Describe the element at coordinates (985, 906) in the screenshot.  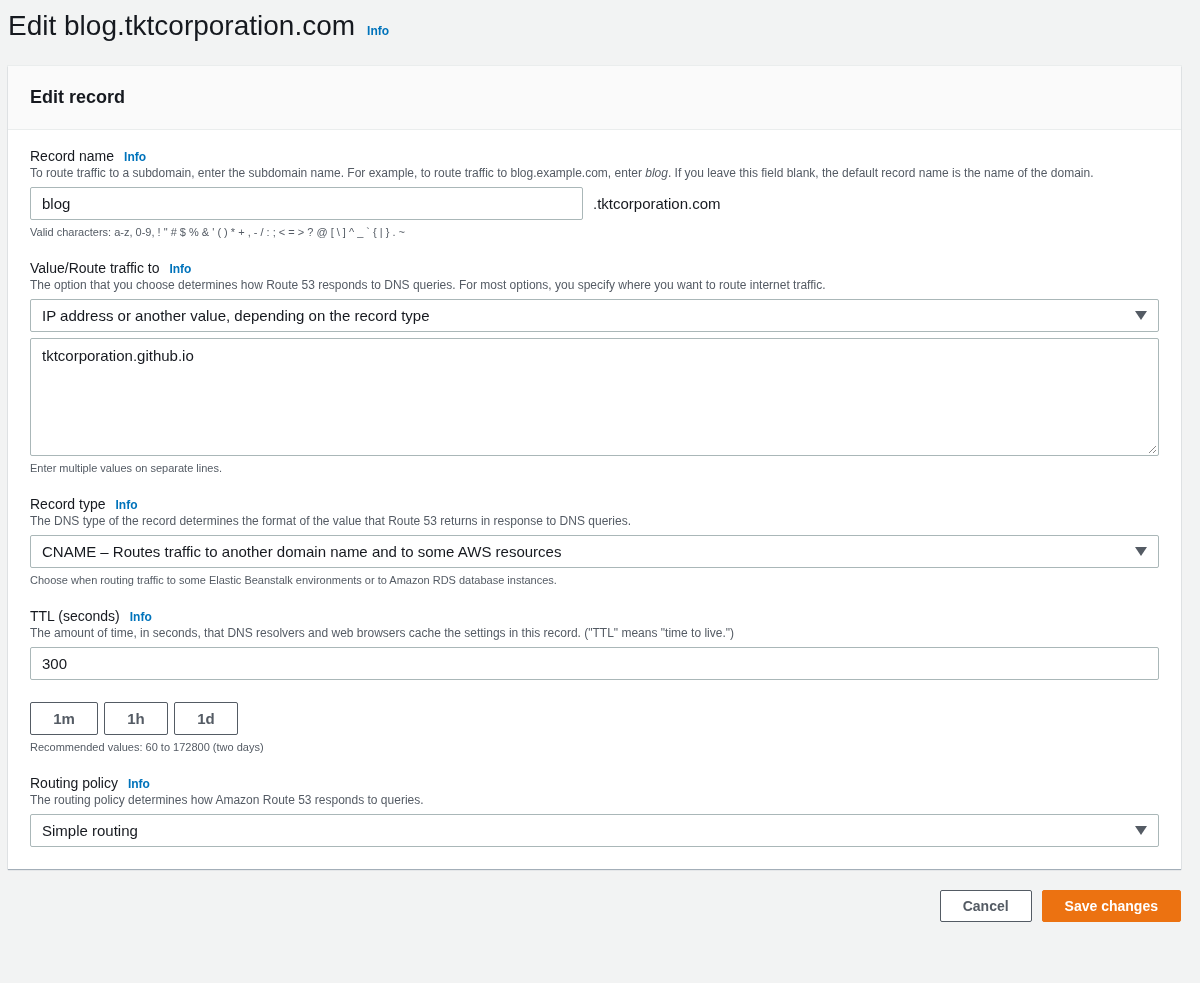
I see `cancel-button: Cancel` at that location.